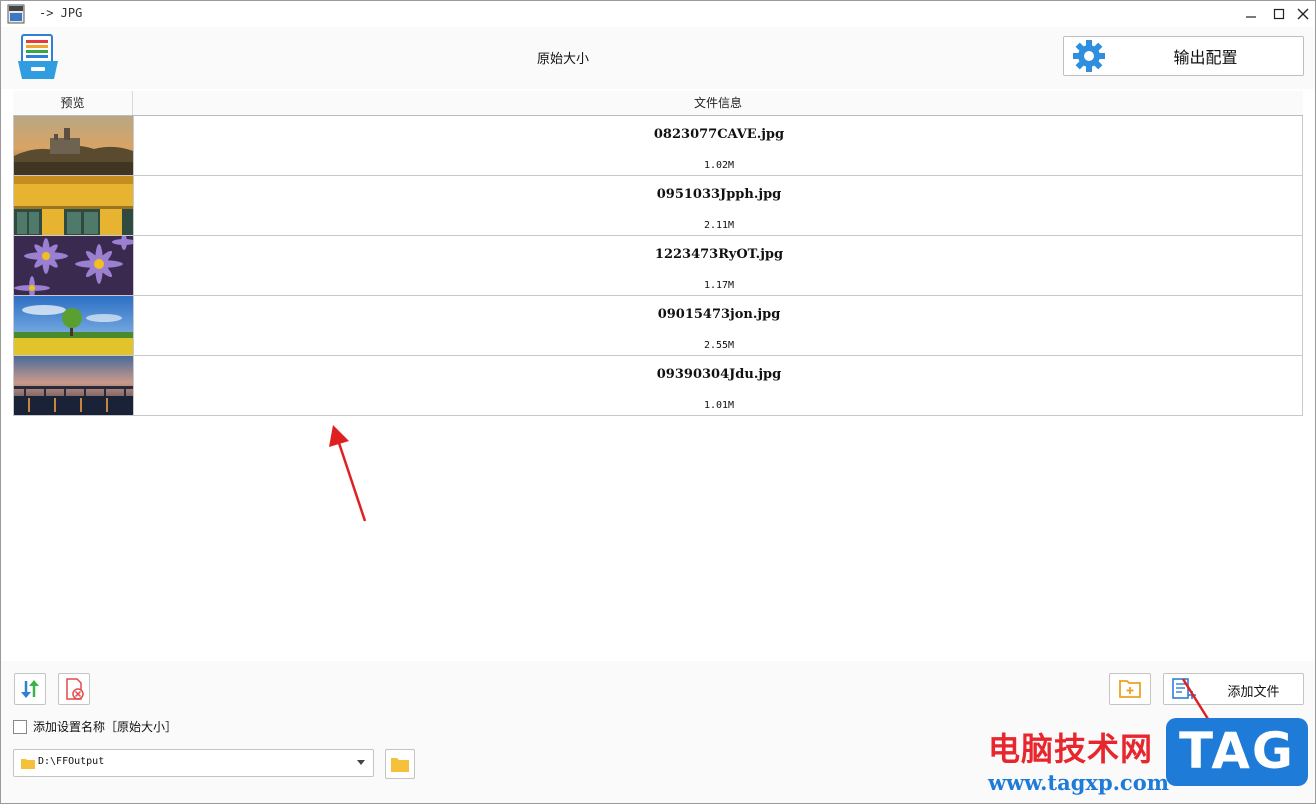 This screenshot has width=1316, height=804. Describe the element at coordinates (719, 254) in the screenshot. I see `file-name: 1223473RyOT.jpg` at that location.